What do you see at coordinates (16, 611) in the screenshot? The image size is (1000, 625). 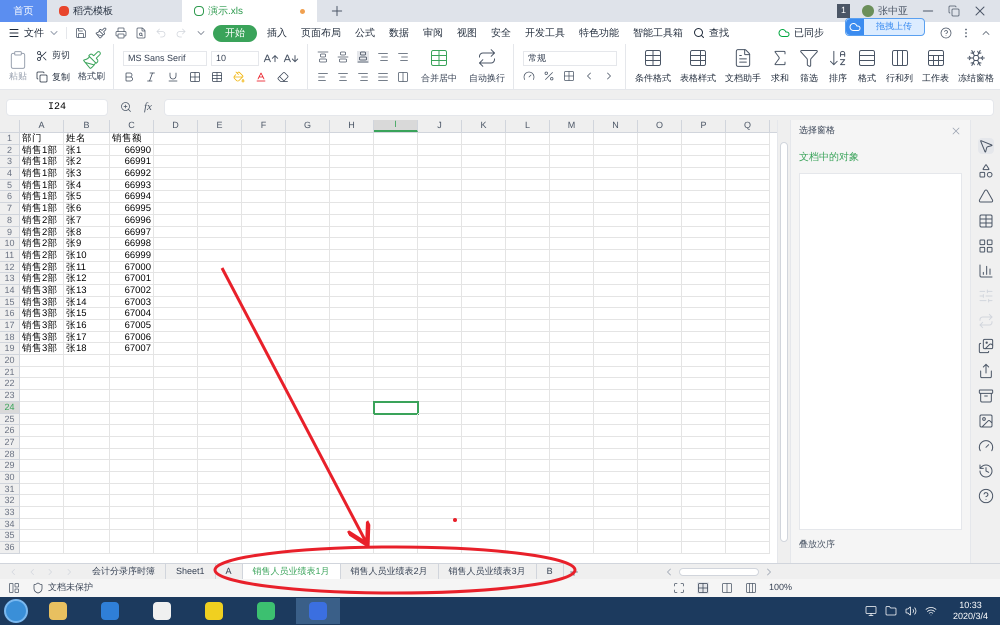 I see `start-button` at bounding box center [16, 611].